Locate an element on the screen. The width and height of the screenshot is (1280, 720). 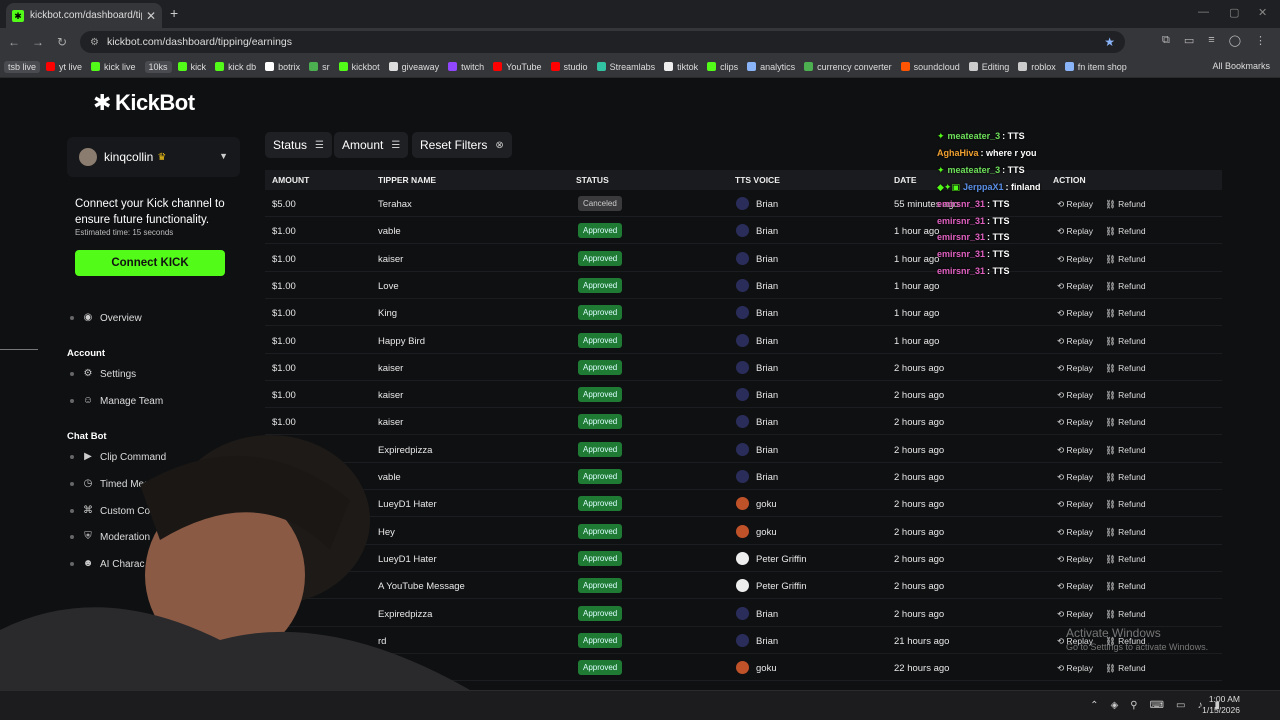
maximize-icon: ▢ is located at coordinates (1234, 12).